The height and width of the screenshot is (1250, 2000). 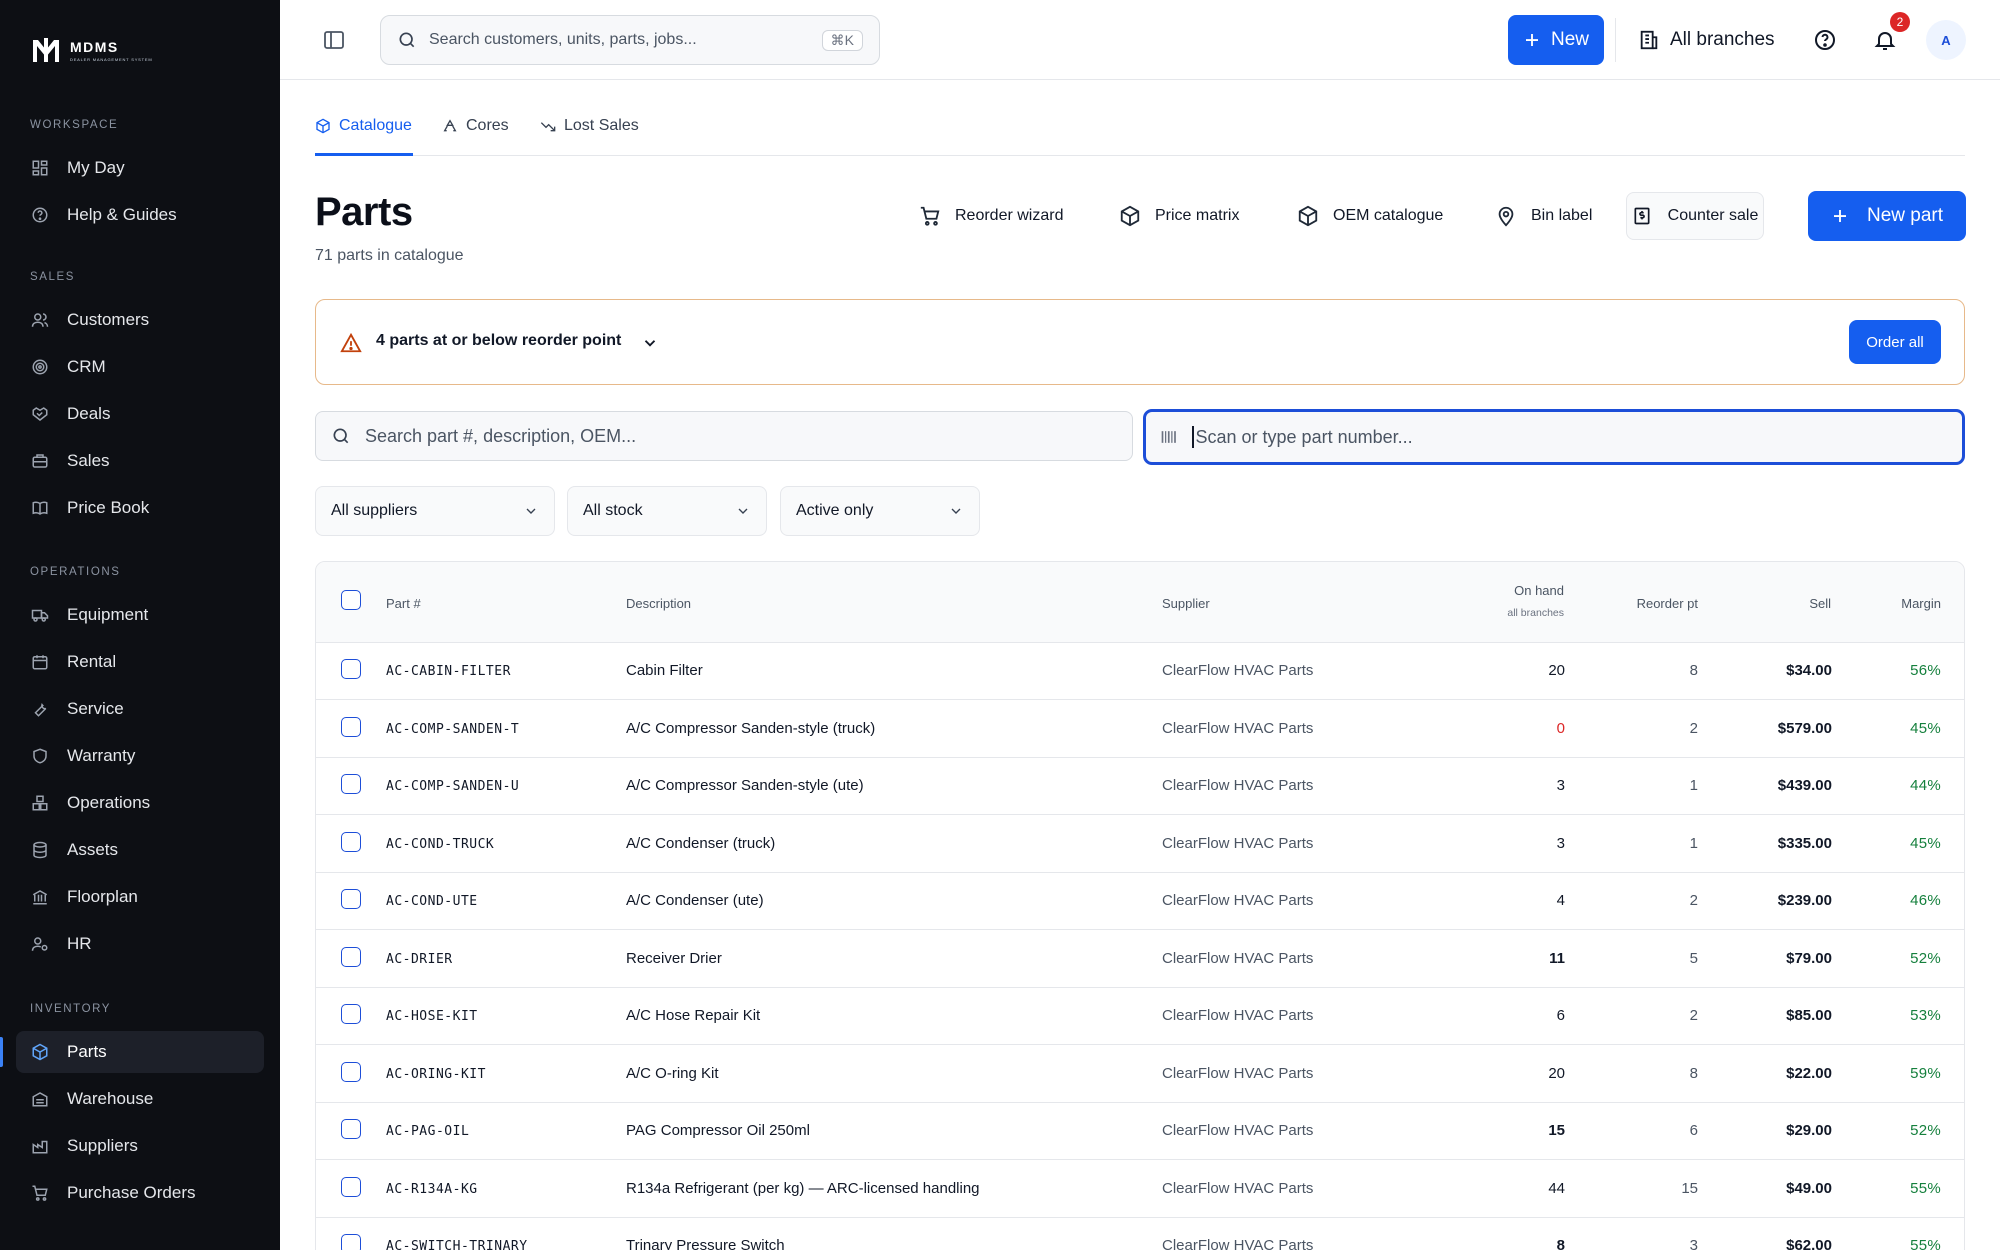 What do you see at coordinates (1370, 216) in the screenshot?
I see `oem-catalogue-button: OEM catalogue` at bounding box center [1370, 216].